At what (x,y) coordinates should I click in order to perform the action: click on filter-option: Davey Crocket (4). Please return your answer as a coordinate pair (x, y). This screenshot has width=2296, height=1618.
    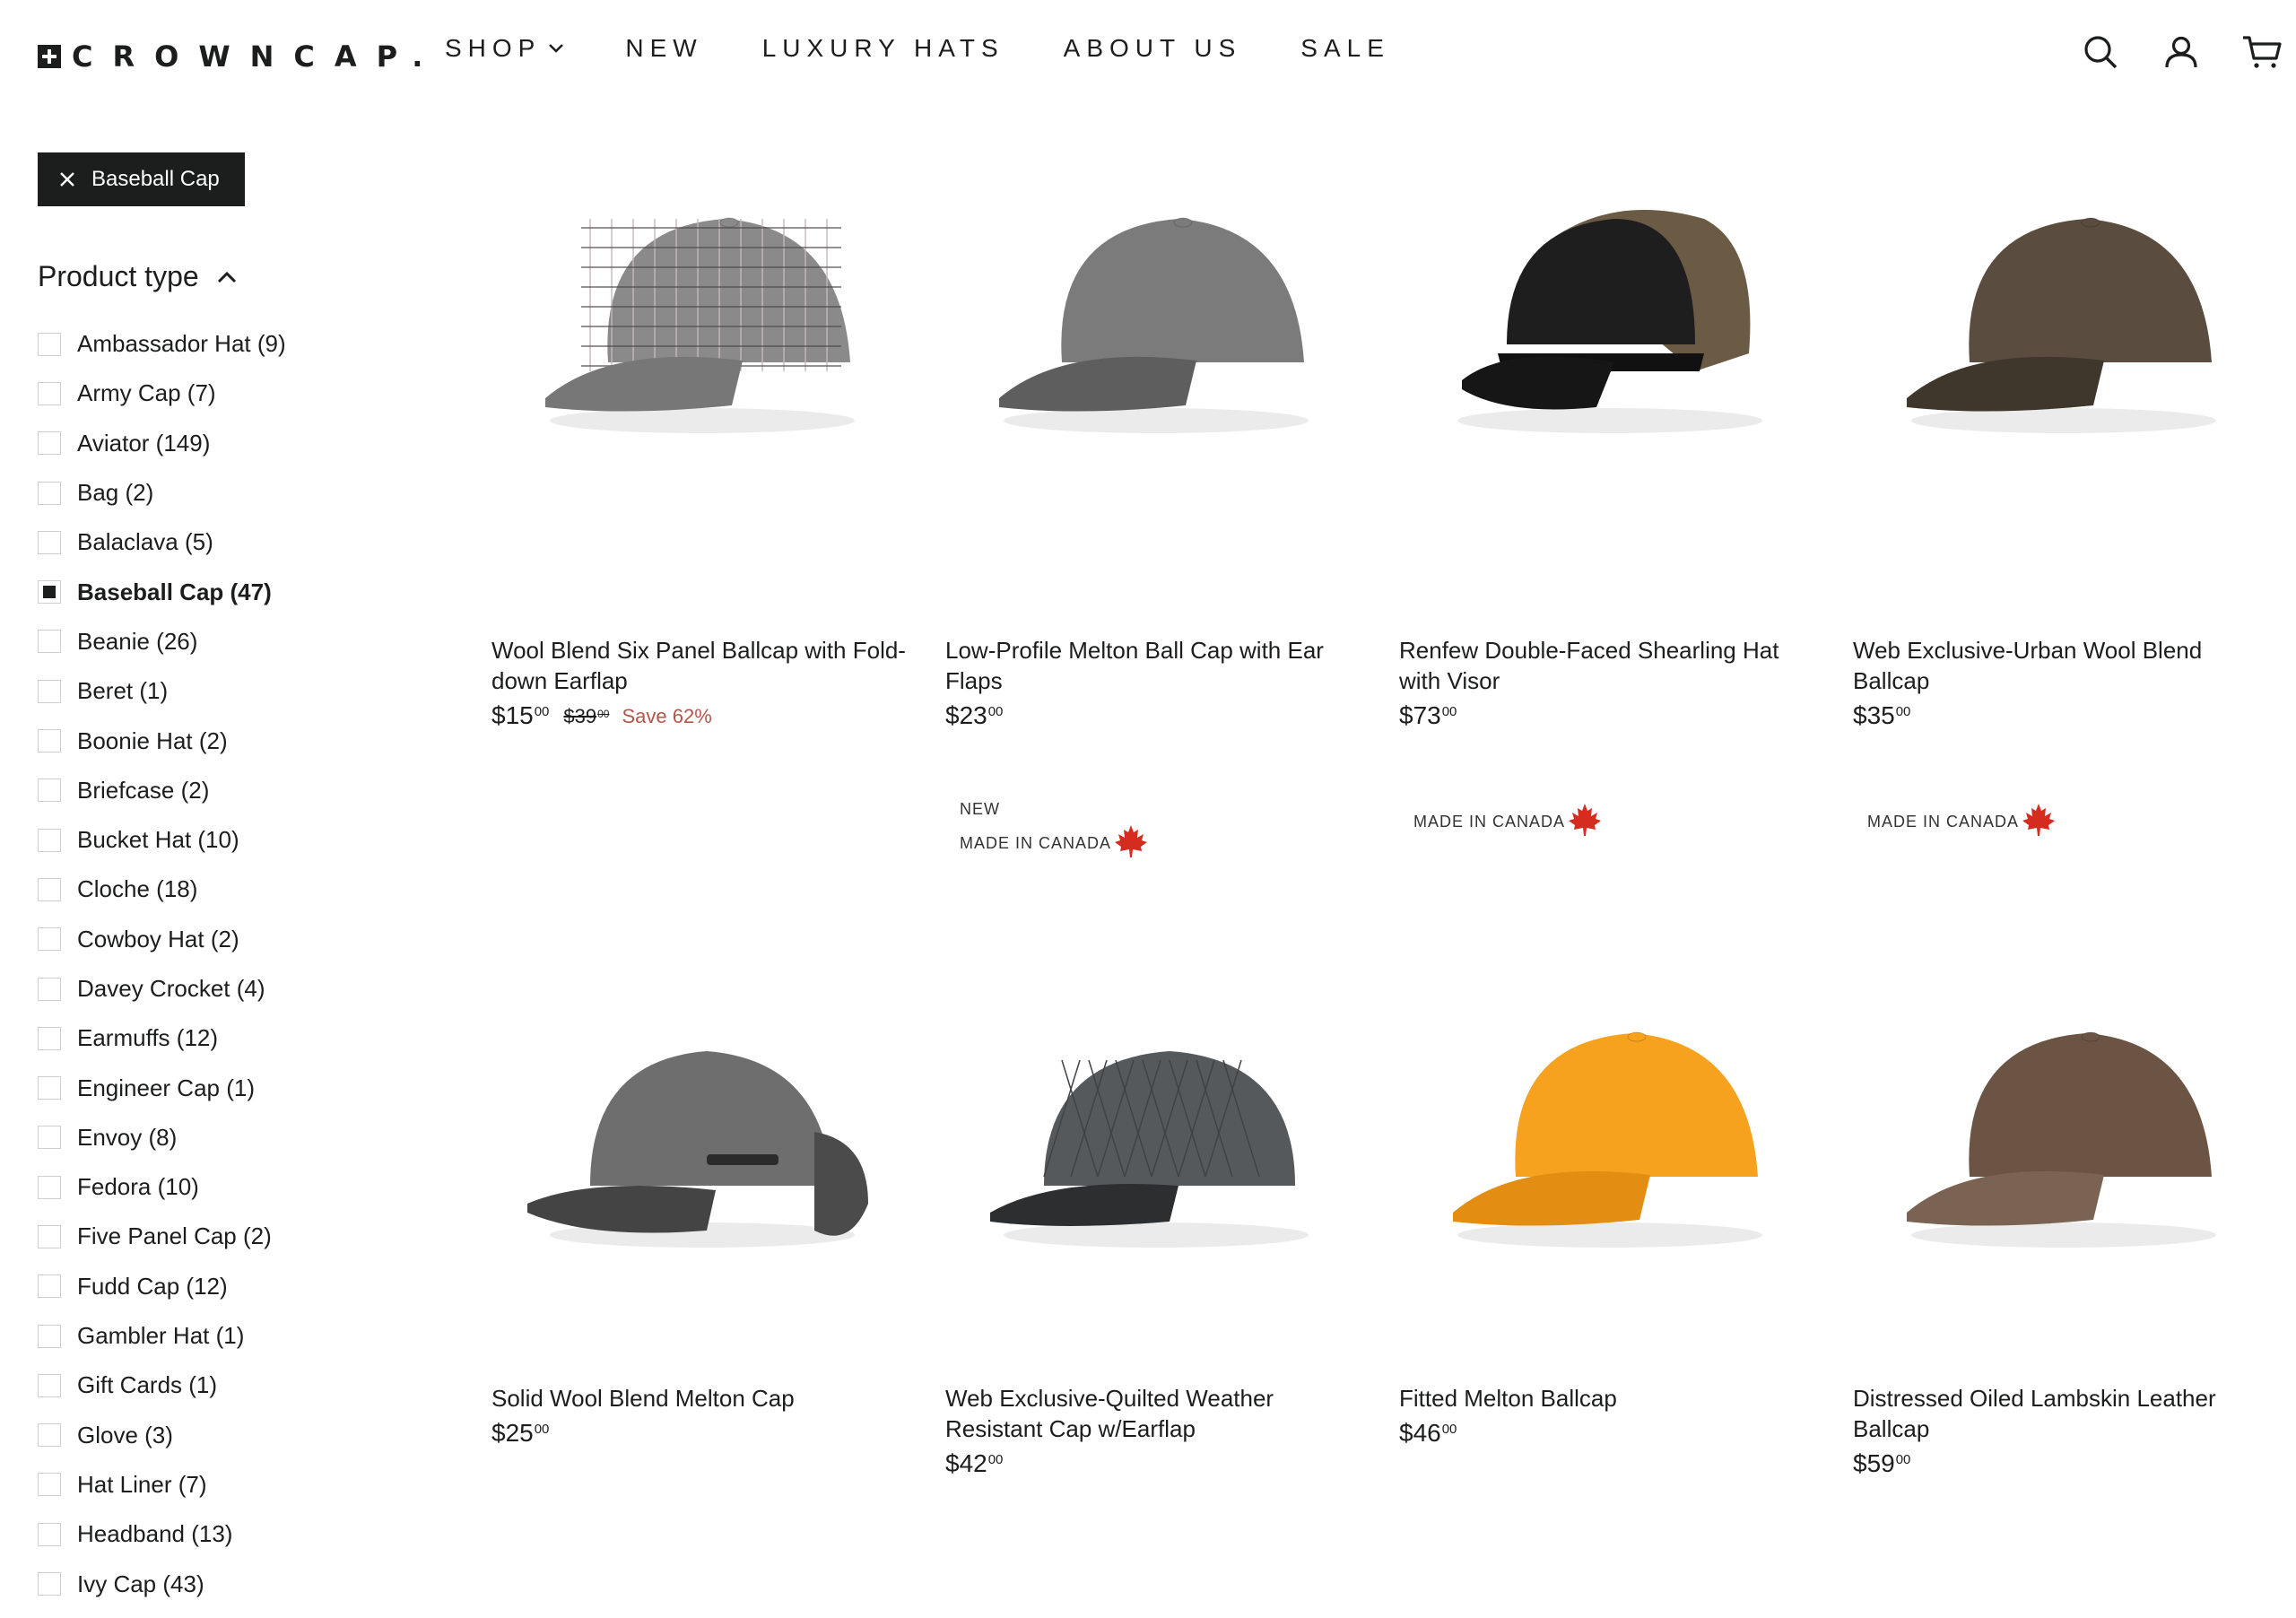
    Looking at the image, I should click on (226, 989).